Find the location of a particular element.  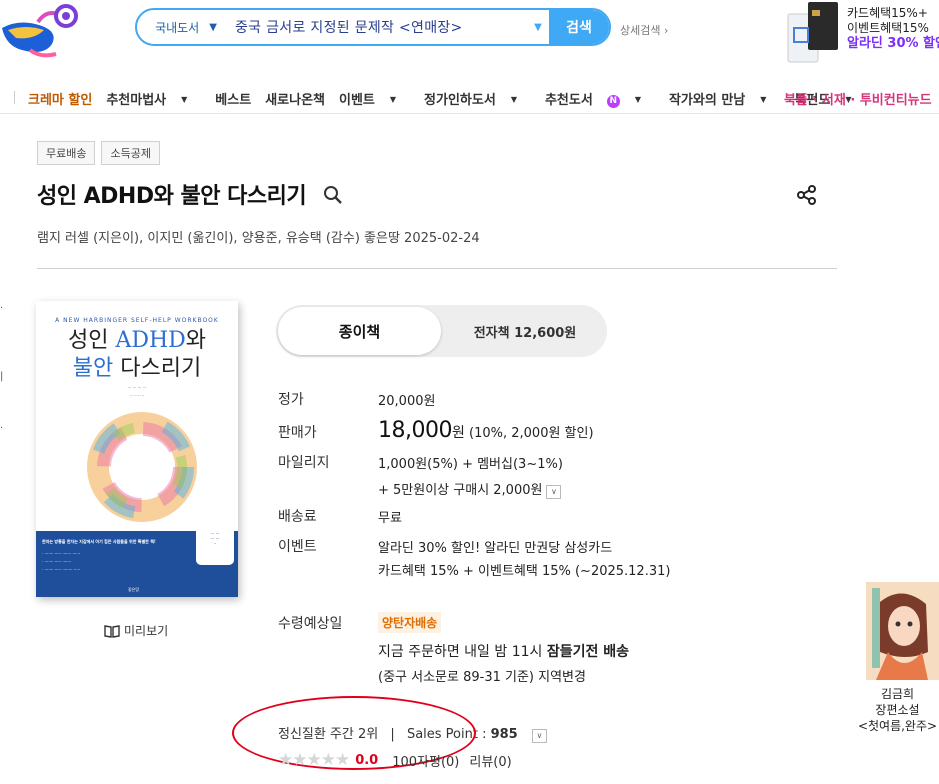

event-line1: 알라딘 30% 할인! 알라딘 만권당 삼성카드 is located at coordinates (495, 546).